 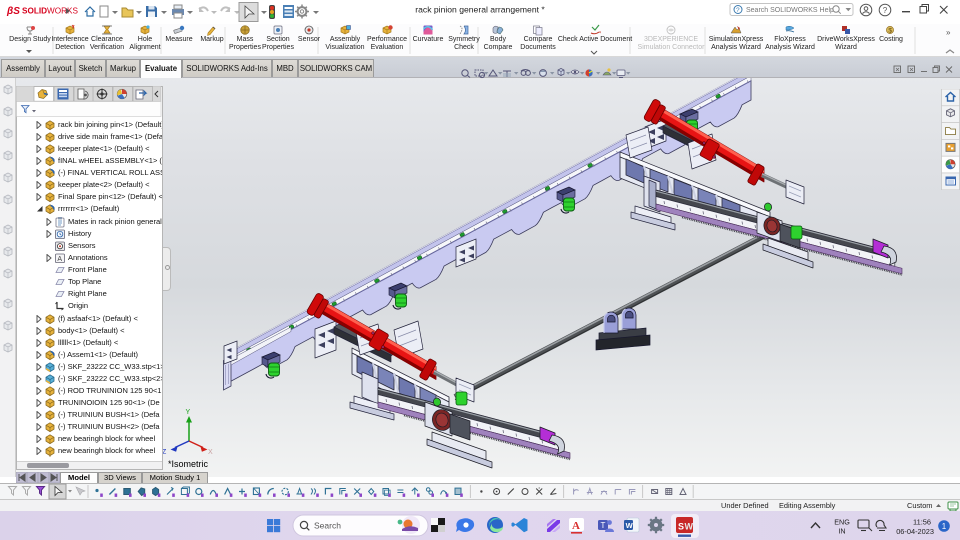 I want to click on svg-text: SOLIDWORKS, so click(x=50, y=11).